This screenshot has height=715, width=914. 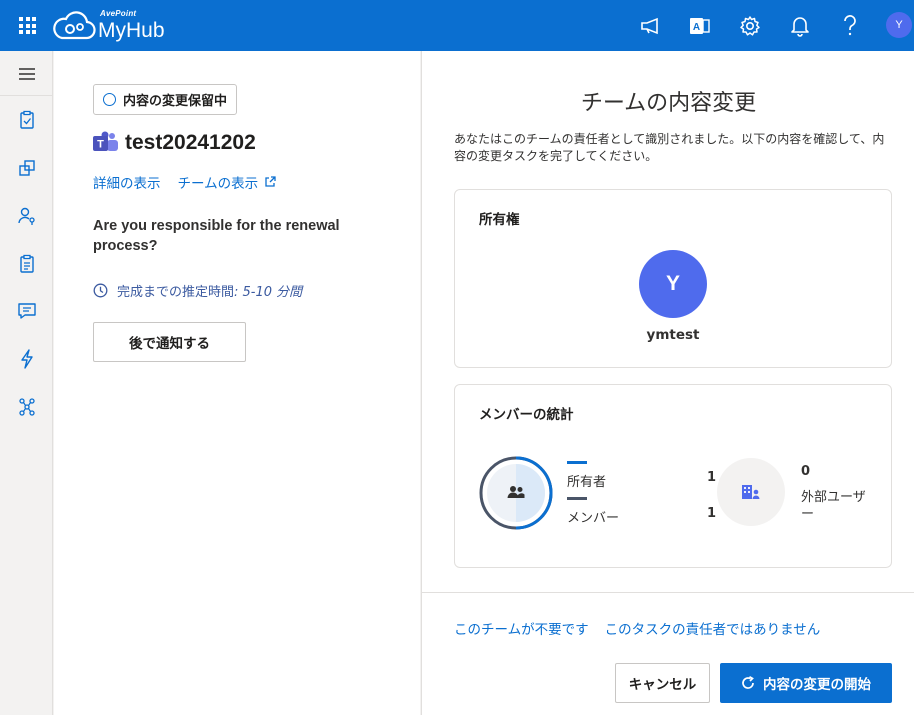 I want to click on flash-icon, so click(x=26, y=359).